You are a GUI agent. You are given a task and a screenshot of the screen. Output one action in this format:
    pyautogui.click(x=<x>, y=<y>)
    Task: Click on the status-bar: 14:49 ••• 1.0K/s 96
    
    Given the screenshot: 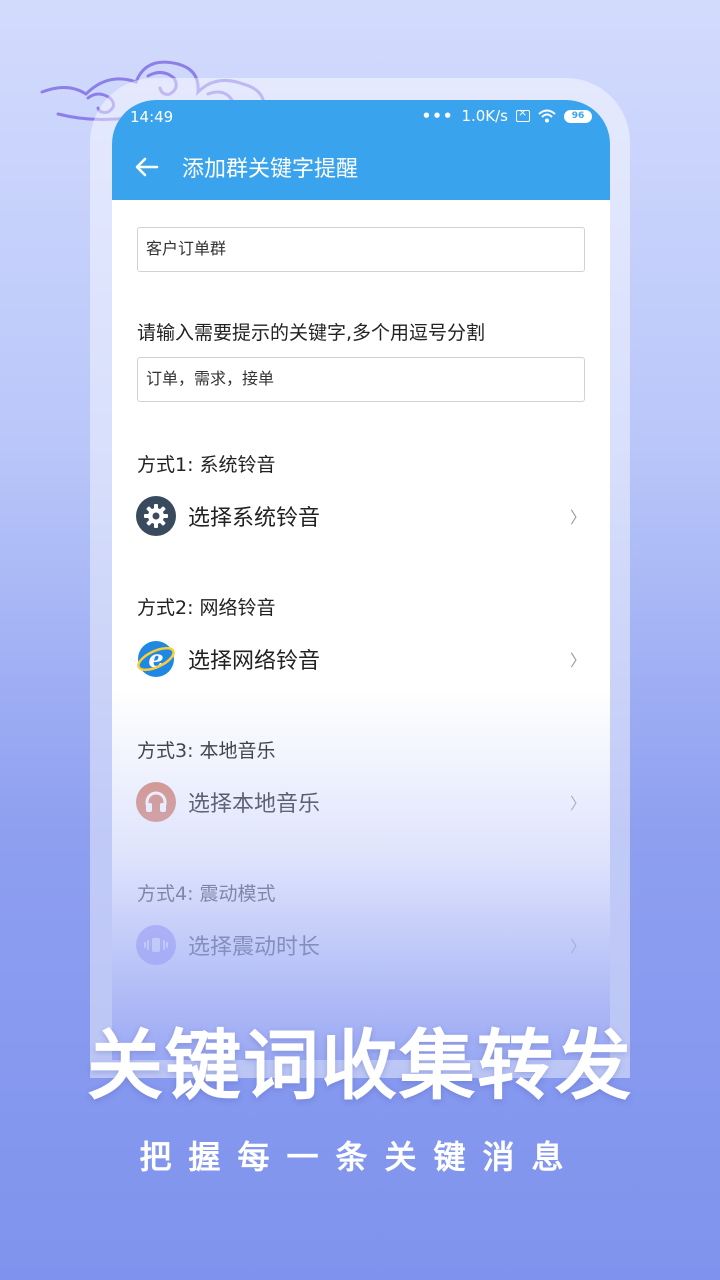 What is the action you would take?
    pyautogui.click(x=361, y=117)
    